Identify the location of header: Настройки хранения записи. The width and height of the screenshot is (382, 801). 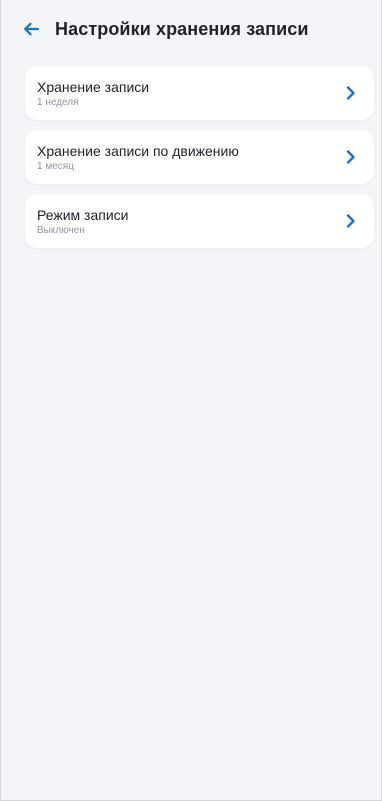
(191, 29).